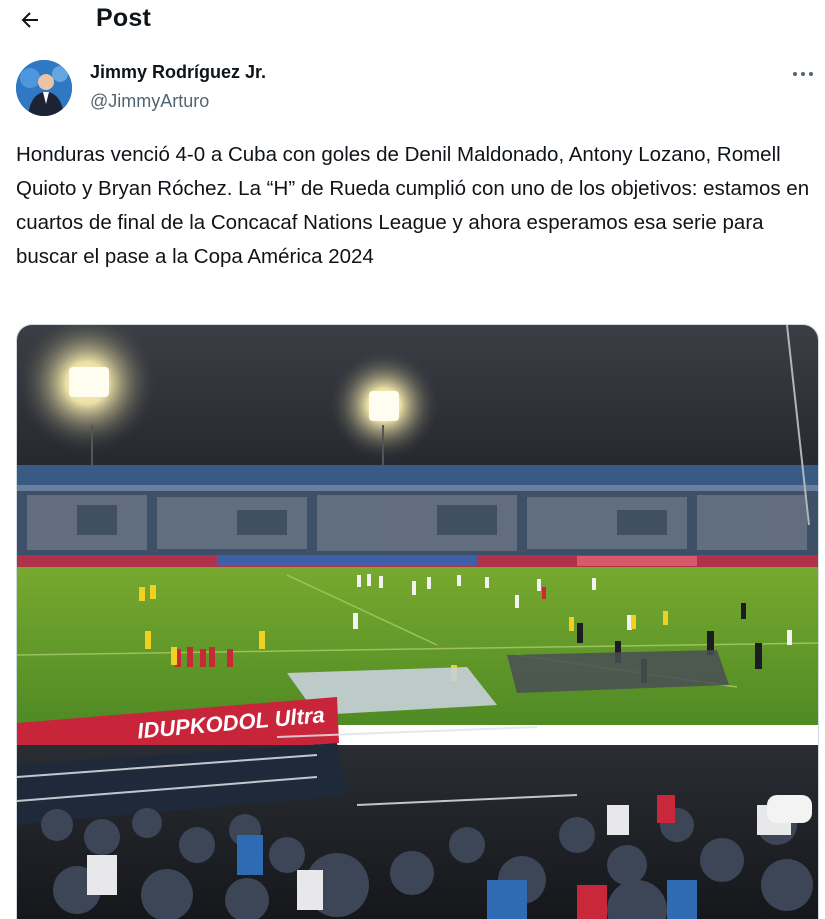  Describe the element at coordinates (178, 72) in the screenshot. I see `author-name: Jimmy Rodríguez Jr.` at that location.